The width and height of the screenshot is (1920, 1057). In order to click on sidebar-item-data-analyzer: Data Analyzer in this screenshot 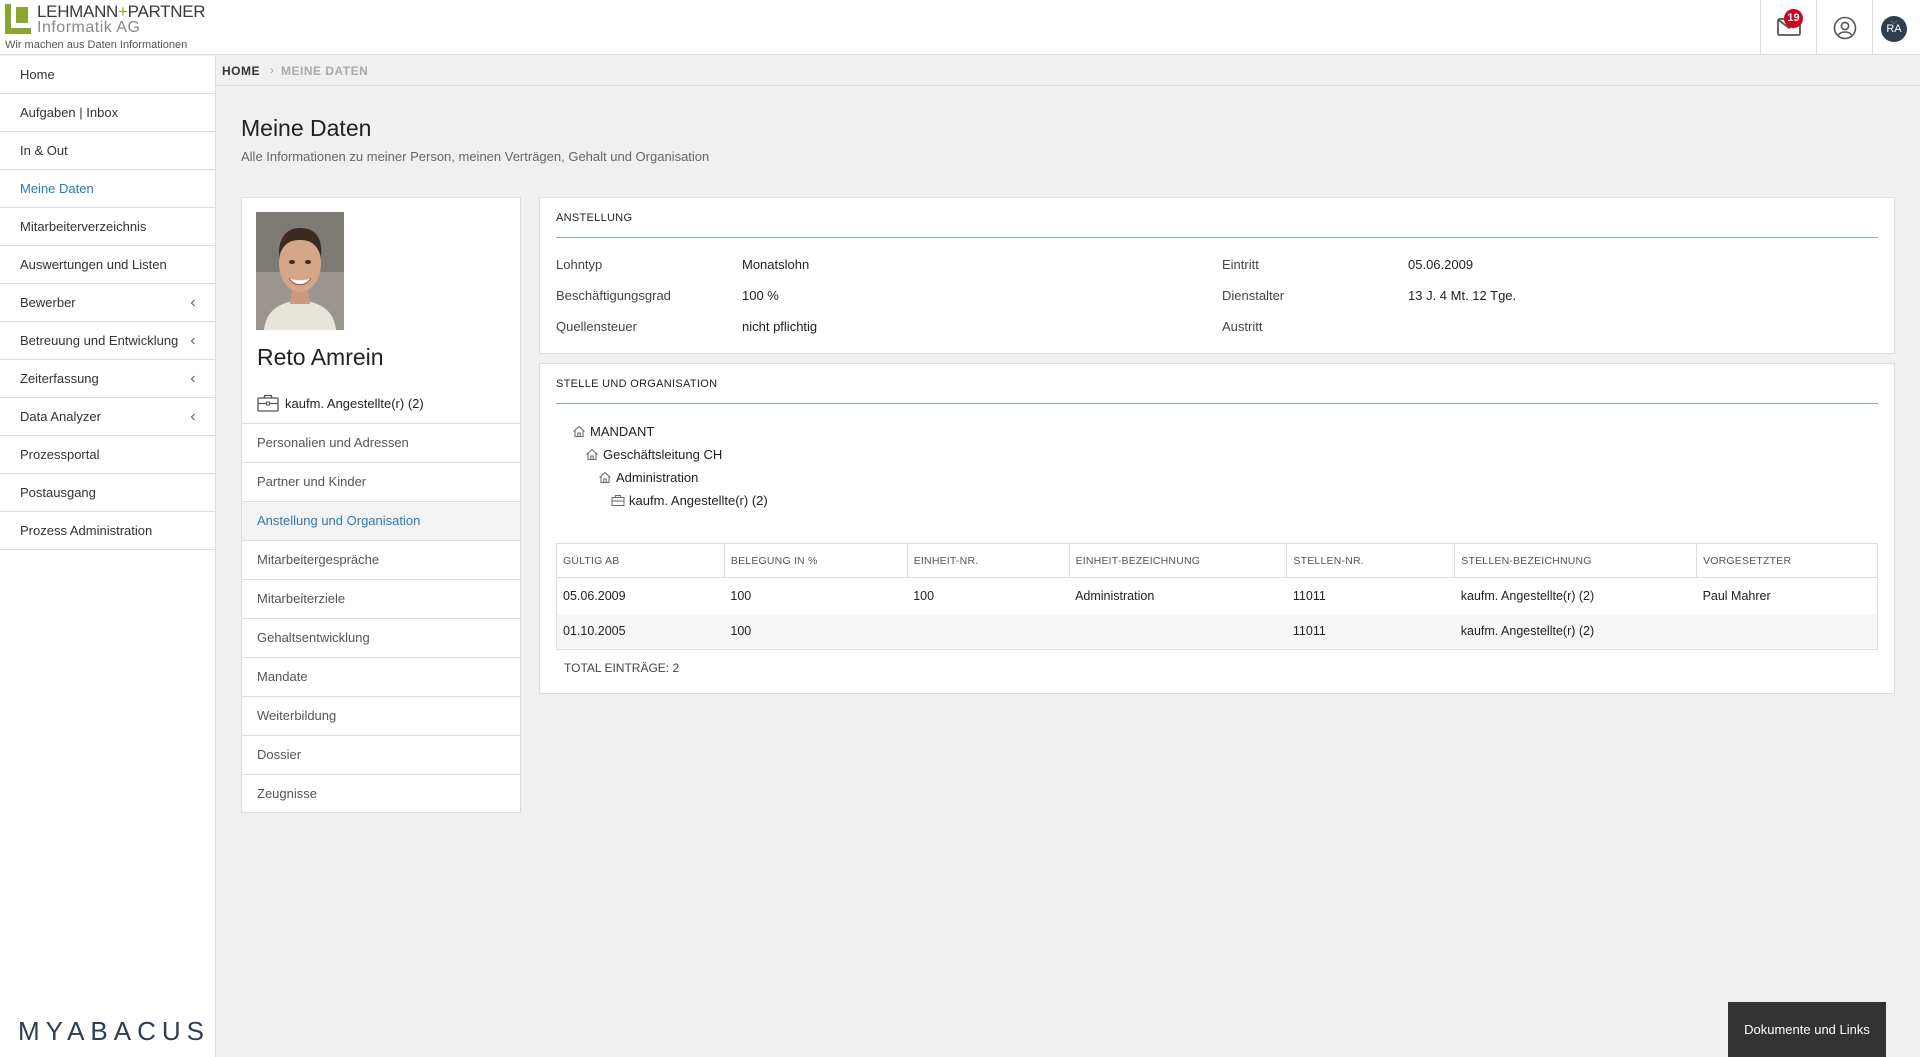, I will do `click(107, 417)`.